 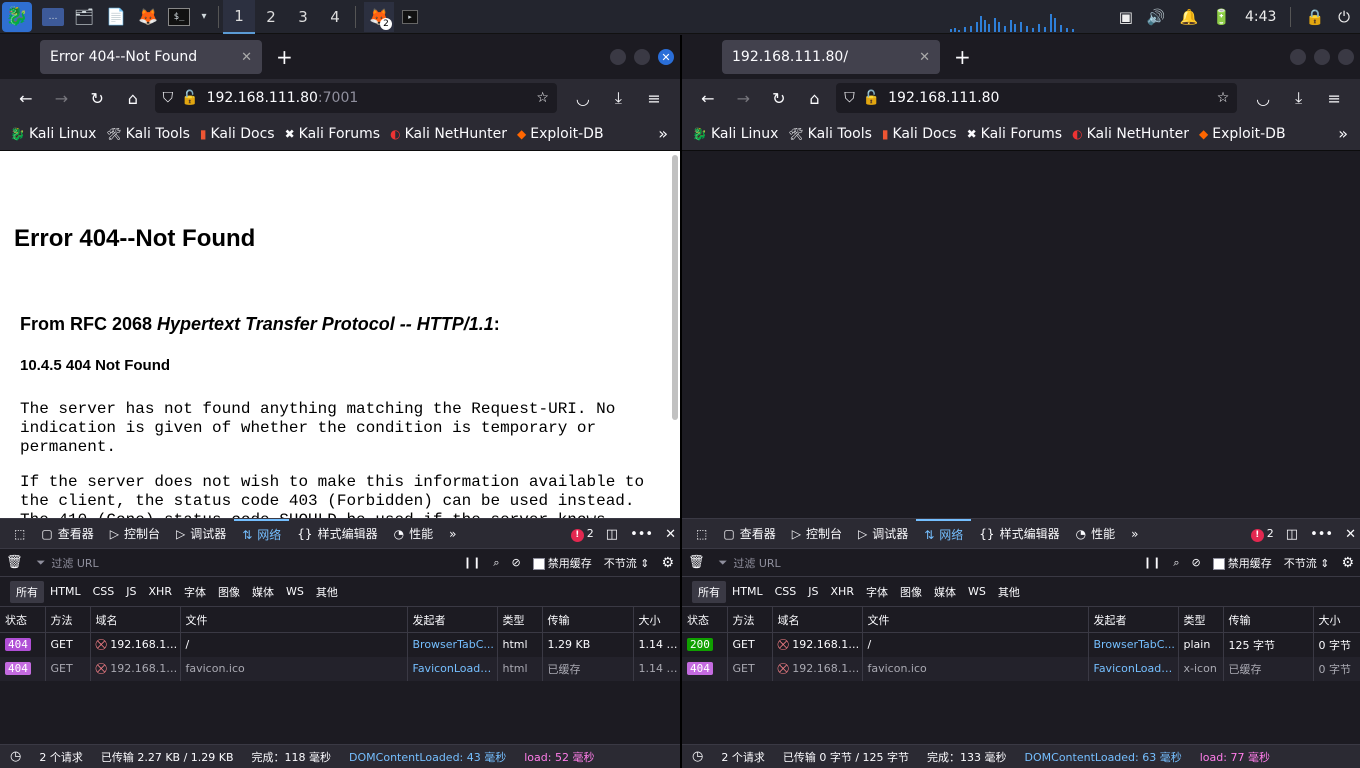 What do you see at coordinates (1298, 57) in the screenshot?
I see `minimize-button` at bounding box center [1298, 57].